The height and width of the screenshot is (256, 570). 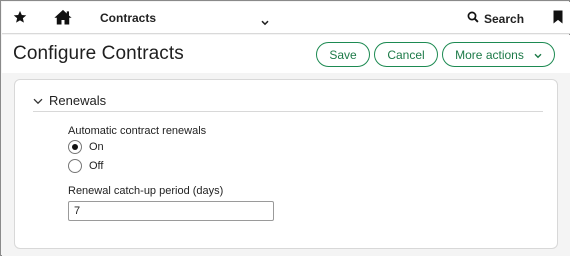 I want to click on radio-button-on, so click(x=75, y=147).